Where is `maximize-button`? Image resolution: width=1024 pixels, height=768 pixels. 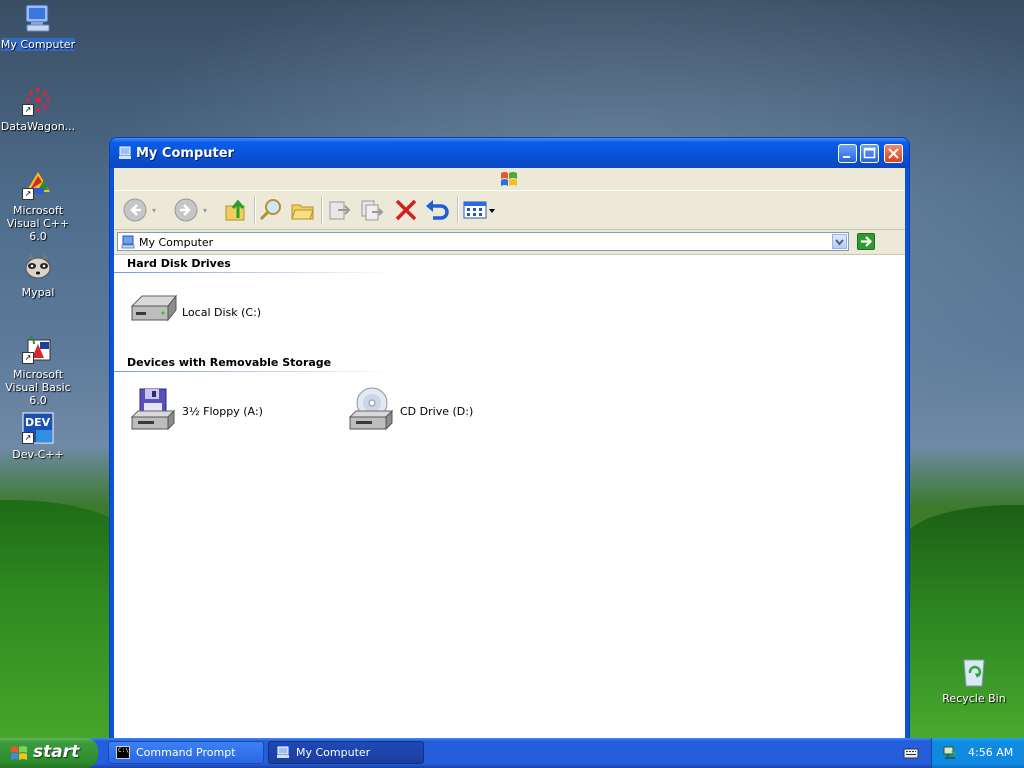 maximize-button is located at coordinates (869, 153).